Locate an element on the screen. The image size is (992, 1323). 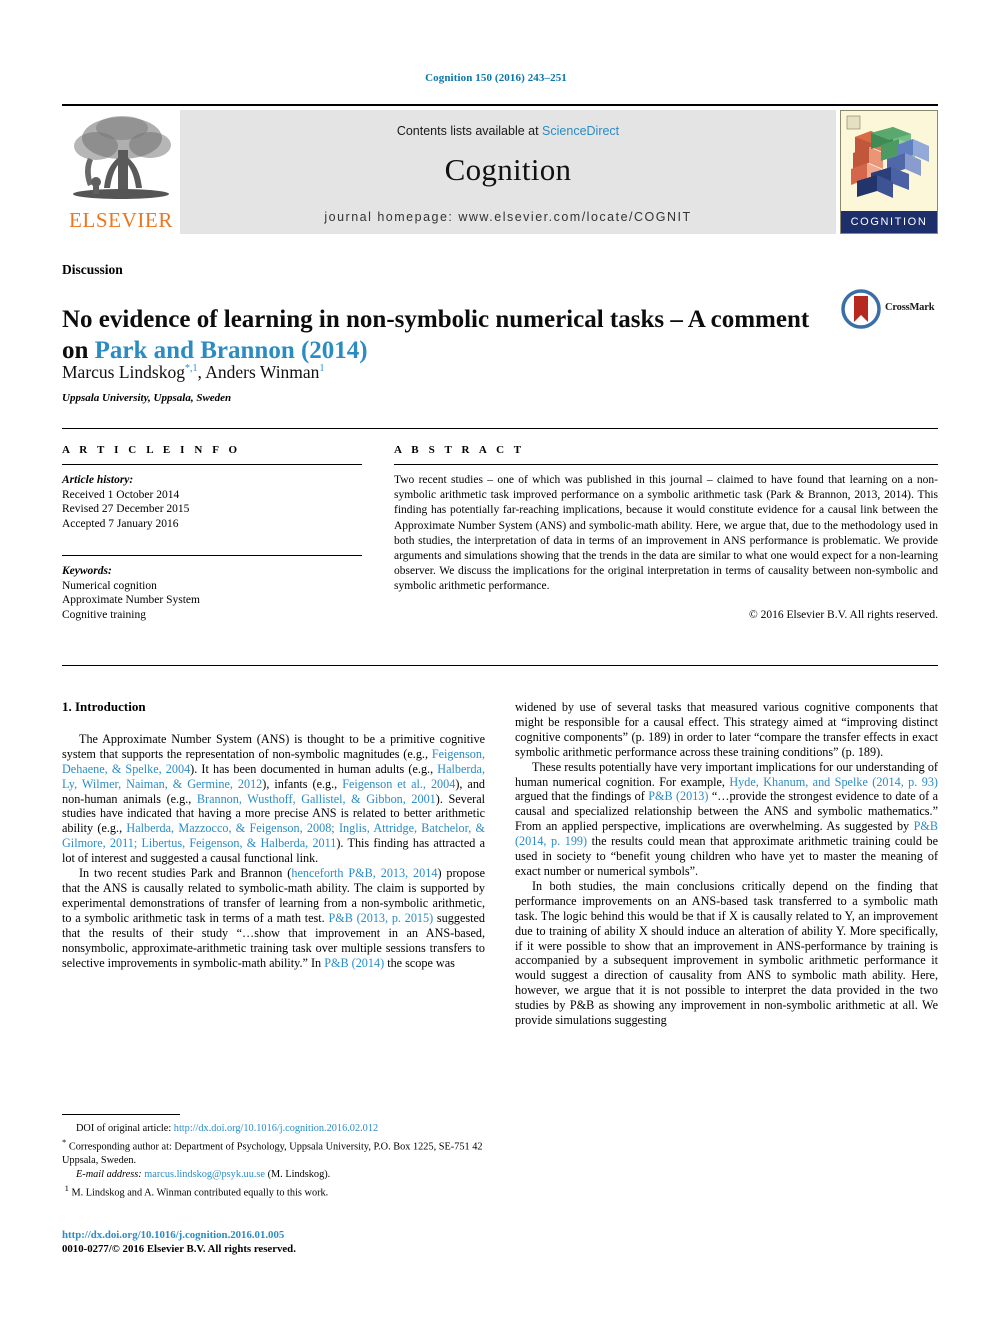
citation-link: Feigenson et al., 2004 is located at coordinates (398, 784).